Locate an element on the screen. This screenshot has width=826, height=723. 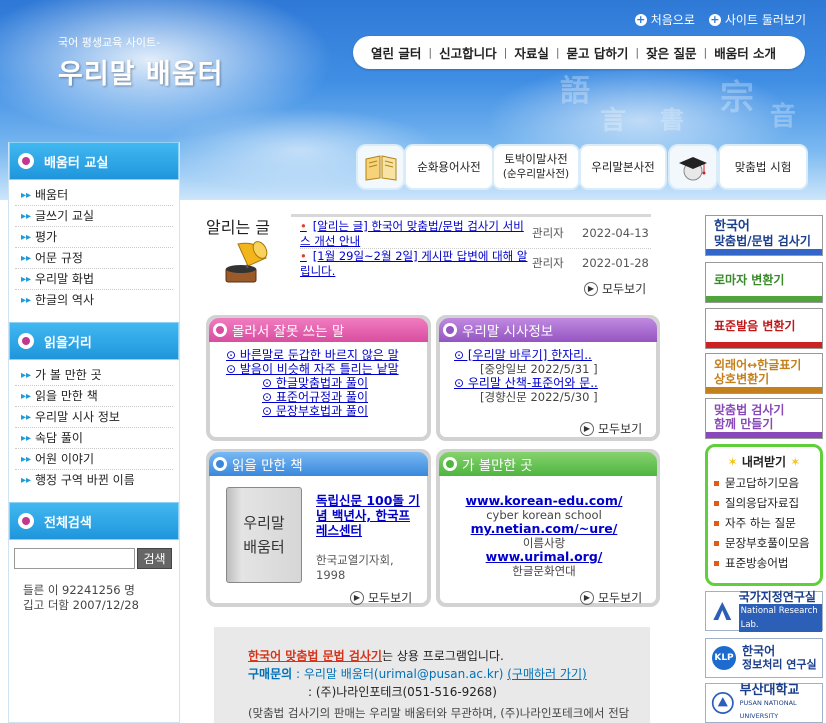
square-bullet-icon is located at coordinates (716, 503).